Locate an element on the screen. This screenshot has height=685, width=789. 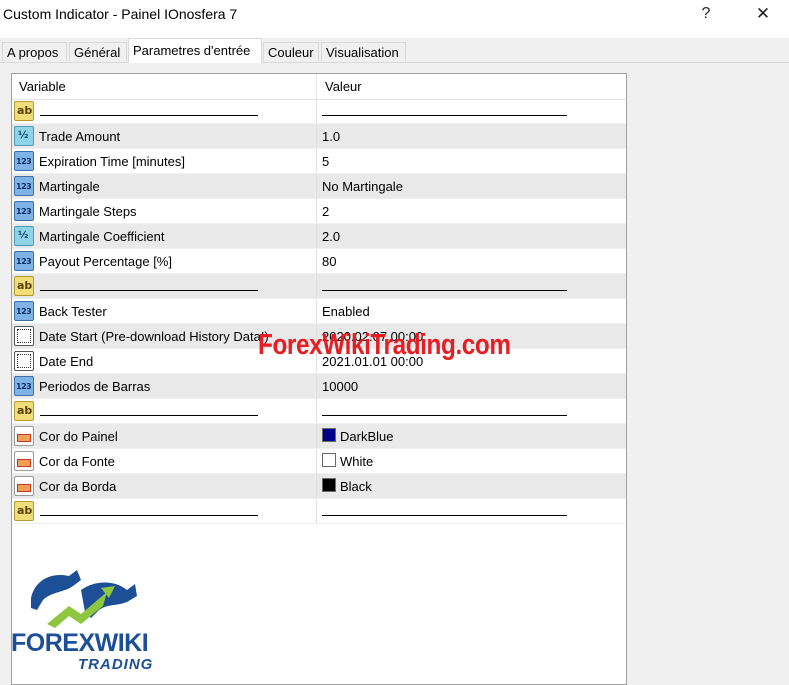
table-row: 123 Payout Percentage [%] 80 is located at coordinates (319, 261).